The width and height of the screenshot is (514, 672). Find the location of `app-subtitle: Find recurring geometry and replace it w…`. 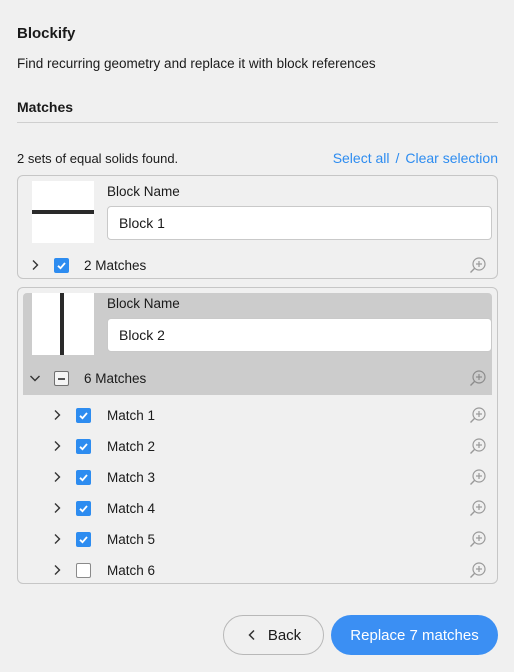

app-subtitle: Find recurring geometry and replace it w… is located at coordinates (196, 63).